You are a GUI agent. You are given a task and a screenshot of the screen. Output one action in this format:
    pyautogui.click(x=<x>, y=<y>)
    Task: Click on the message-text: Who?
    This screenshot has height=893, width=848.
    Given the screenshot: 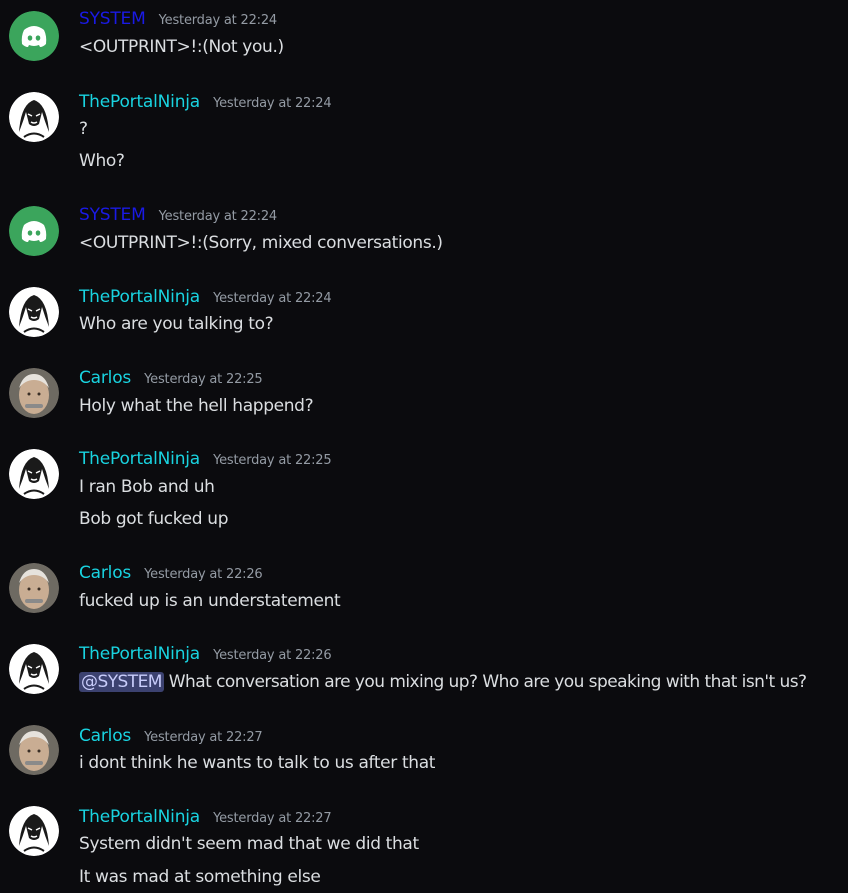 What is the action you would take?
    pyautogui.click(x=102, y=161)
    